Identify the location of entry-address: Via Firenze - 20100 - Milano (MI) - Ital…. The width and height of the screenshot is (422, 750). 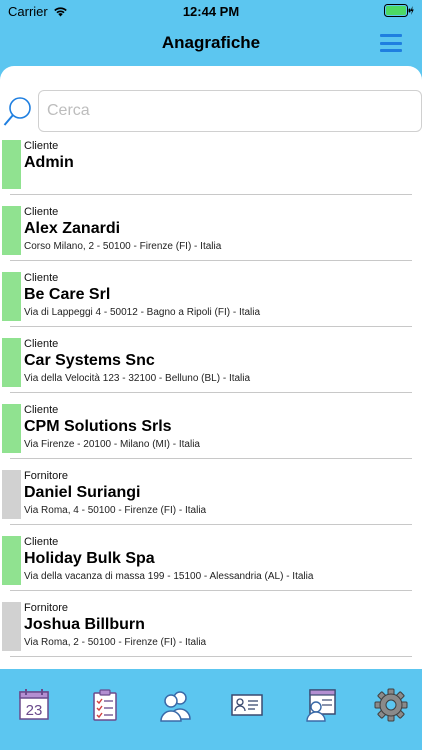
(112, 444).